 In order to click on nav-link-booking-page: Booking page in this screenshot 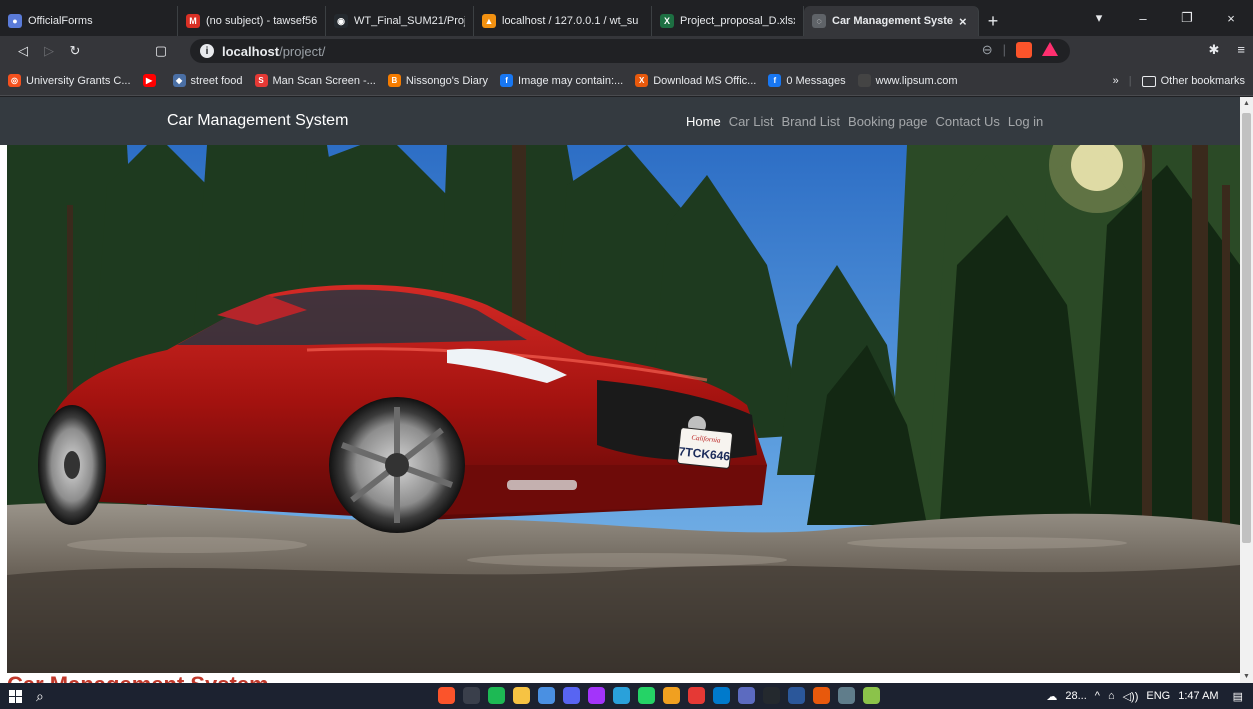, I will do `click(888, 121)`.